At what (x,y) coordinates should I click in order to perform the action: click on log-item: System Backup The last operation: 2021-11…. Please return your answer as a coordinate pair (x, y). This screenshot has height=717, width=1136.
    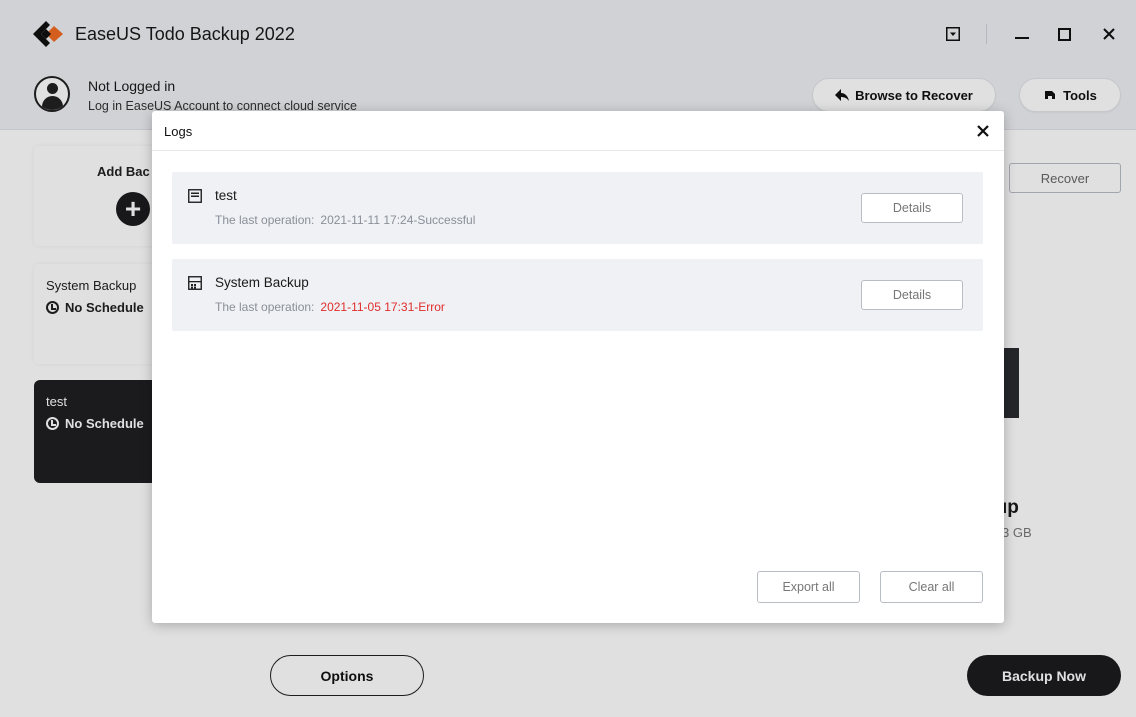
    Looking at the image, I should click on (577, 295).